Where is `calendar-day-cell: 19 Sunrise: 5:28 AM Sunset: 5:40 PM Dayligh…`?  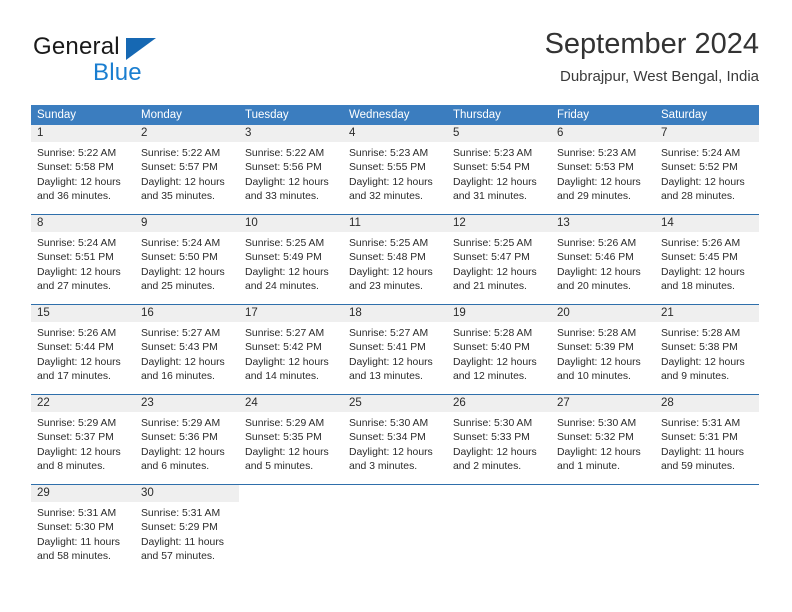 calendar-day-cell: 19 Sunrise: 5:28 AM Sunset: 5:40 PM Dayligh… is located at coordinates (499, 346).